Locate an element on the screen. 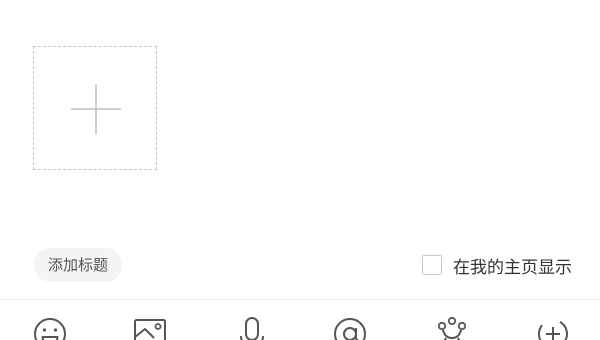  show-on-homepage-toggle: 在我的主页显示 is located at coordinates (497, 265).